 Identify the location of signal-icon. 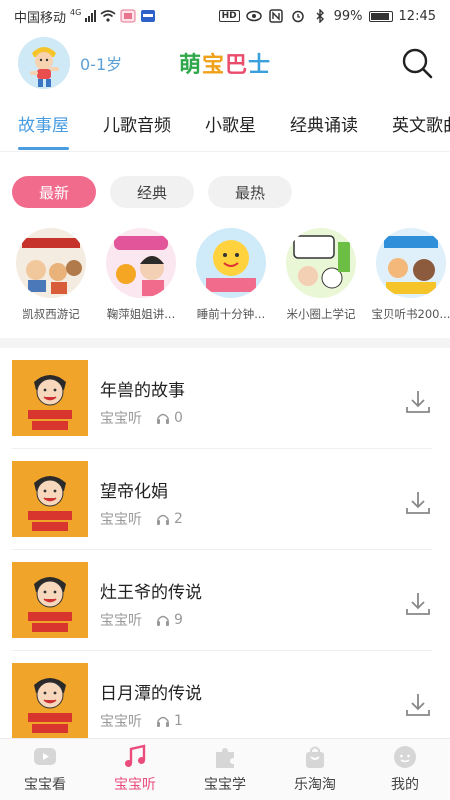
(91, 16).